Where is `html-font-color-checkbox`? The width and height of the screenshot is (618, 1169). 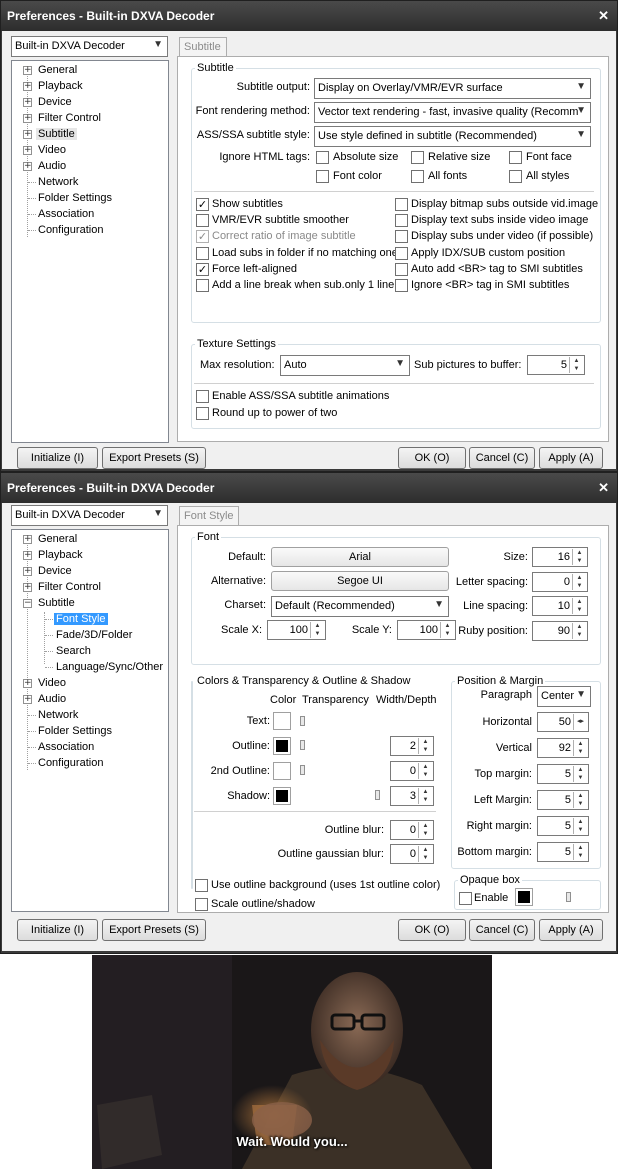 html-font-color-checkbox is located at coordinates (322, 176).